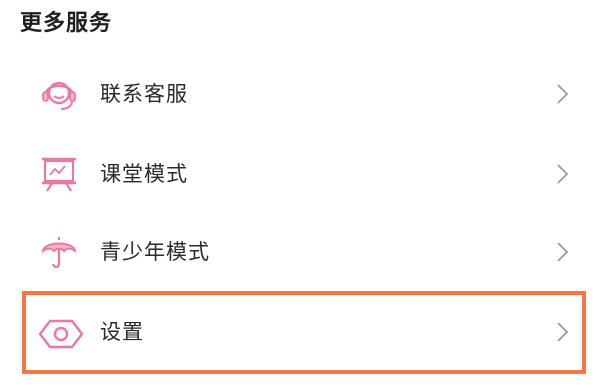 Image resolution: width=602 pixels, height=388 pixels. Describe the element at coordinates (59, 94) in the screenshot. I see `customer-service-headset-icon` at that location.